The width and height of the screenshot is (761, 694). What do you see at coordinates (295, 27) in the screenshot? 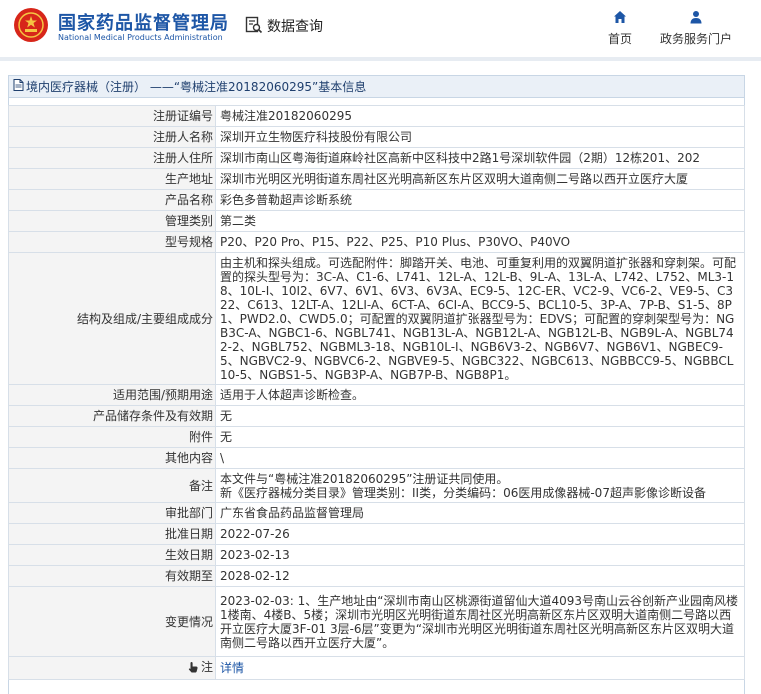
I see `data-query-label: 数据查询` at bounding box center [295, 27].